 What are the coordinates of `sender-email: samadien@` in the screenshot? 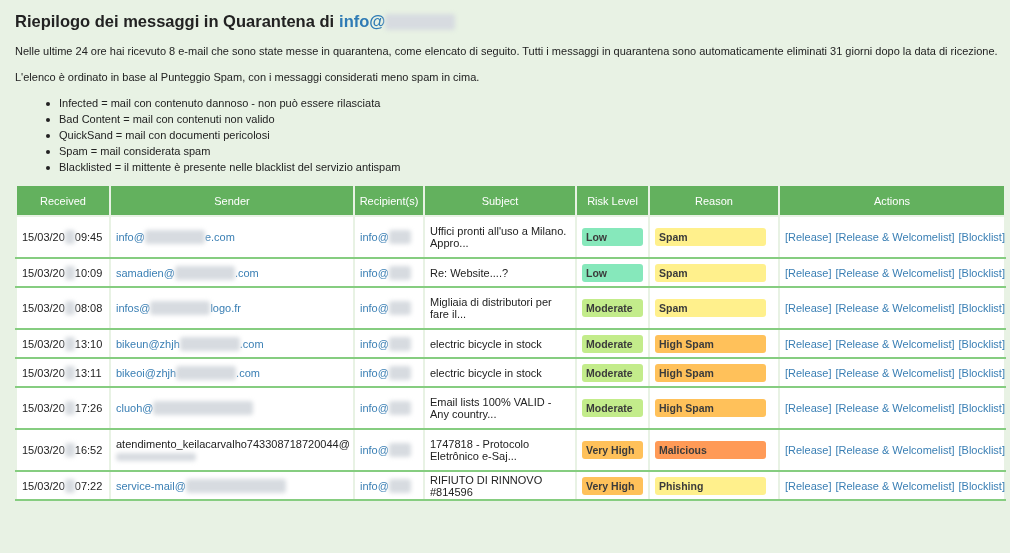 It's located at (145, 272).